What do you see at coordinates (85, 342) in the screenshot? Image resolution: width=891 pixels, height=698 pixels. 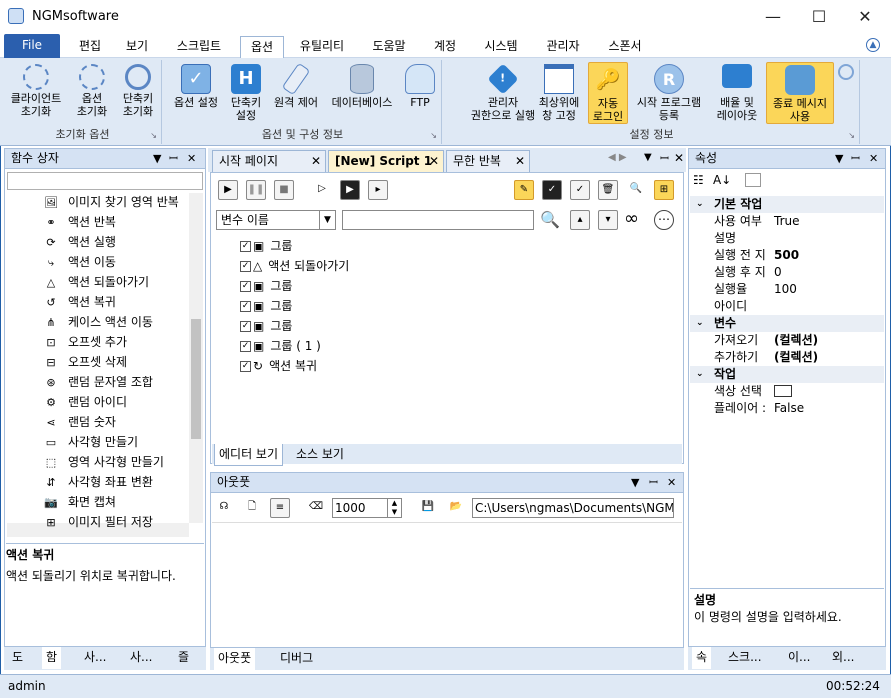 I see `function-list-item: ⊡ 오프셋 추가` at bounding box center [85, 342].